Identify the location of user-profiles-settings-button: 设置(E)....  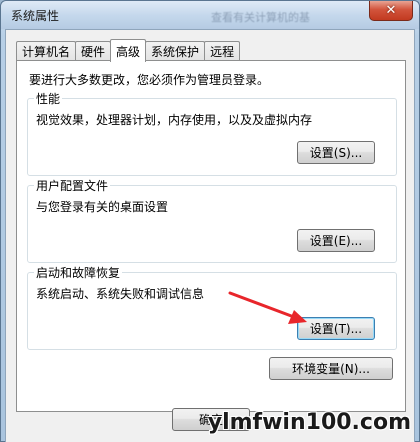
(336, 240).